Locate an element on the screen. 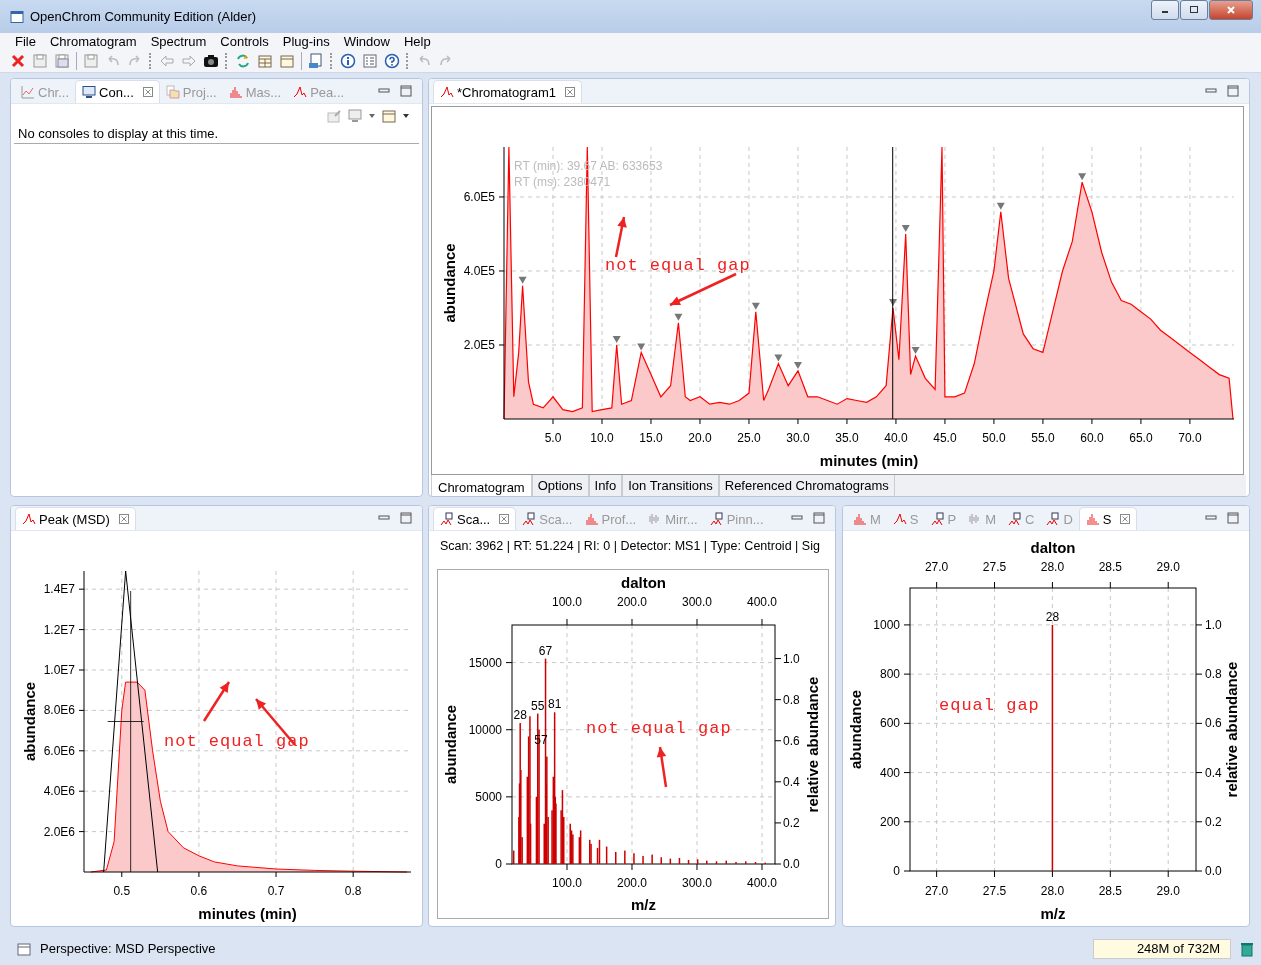  tick-label: 1.0E7 is located at coordinates (59, 670).